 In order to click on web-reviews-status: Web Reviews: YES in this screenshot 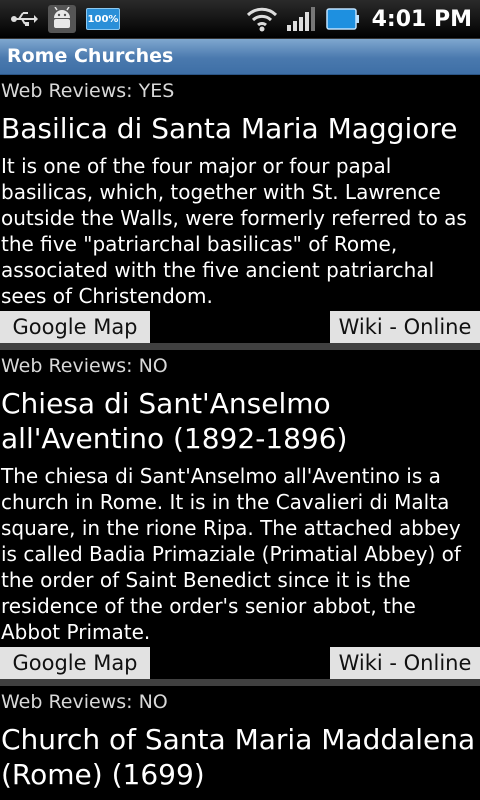, I will do `click(88, 91)`.